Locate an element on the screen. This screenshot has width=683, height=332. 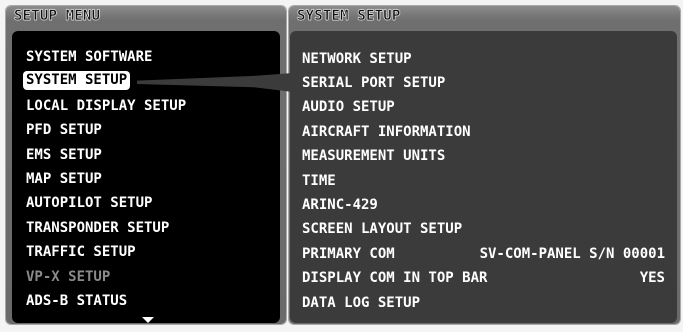
primary-com-value: SV-COM-PANEL S/N 00001 is located at coordinates (572, 254).